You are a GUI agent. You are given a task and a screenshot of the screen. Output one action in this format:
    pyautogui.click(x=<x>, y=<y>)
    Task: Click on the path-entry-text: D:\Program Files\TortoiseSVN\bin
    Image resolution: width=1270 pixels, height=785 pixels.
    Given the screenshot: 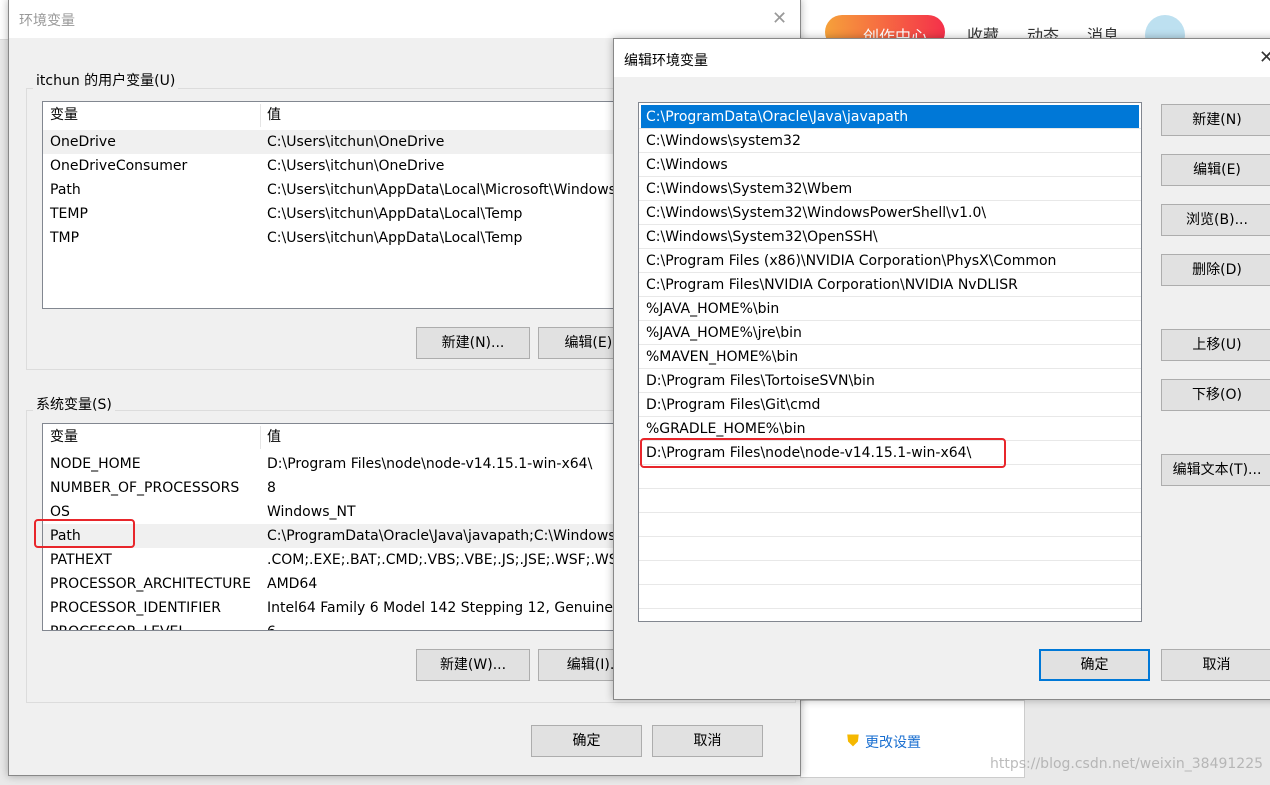 What is the action you would take?
    pyautogui.click(x=760, y=381)
    